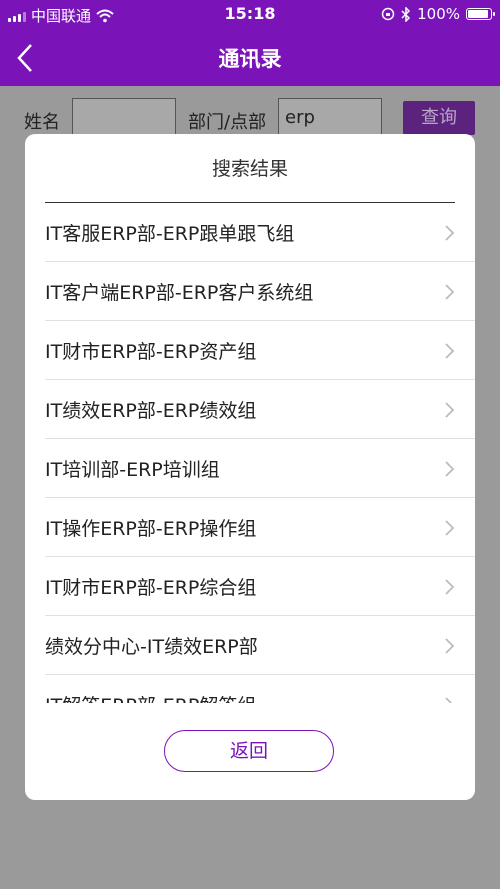 The width and height of the screenshot is (500, 889). I want to click on list-item: IT财市ERP部-ERP资产组, so click(260, 350).